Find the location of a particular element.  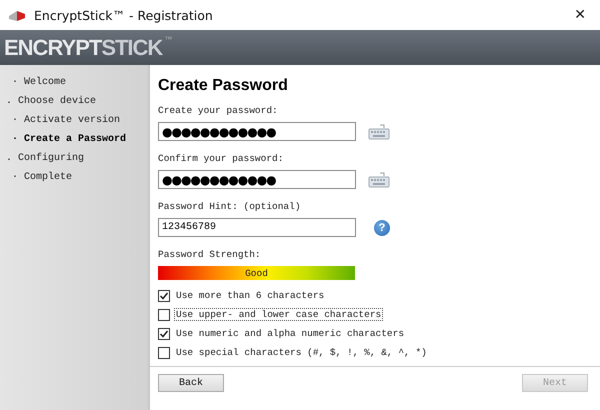

sidebar-item: · Welcome is located at coordinates (39, 83).